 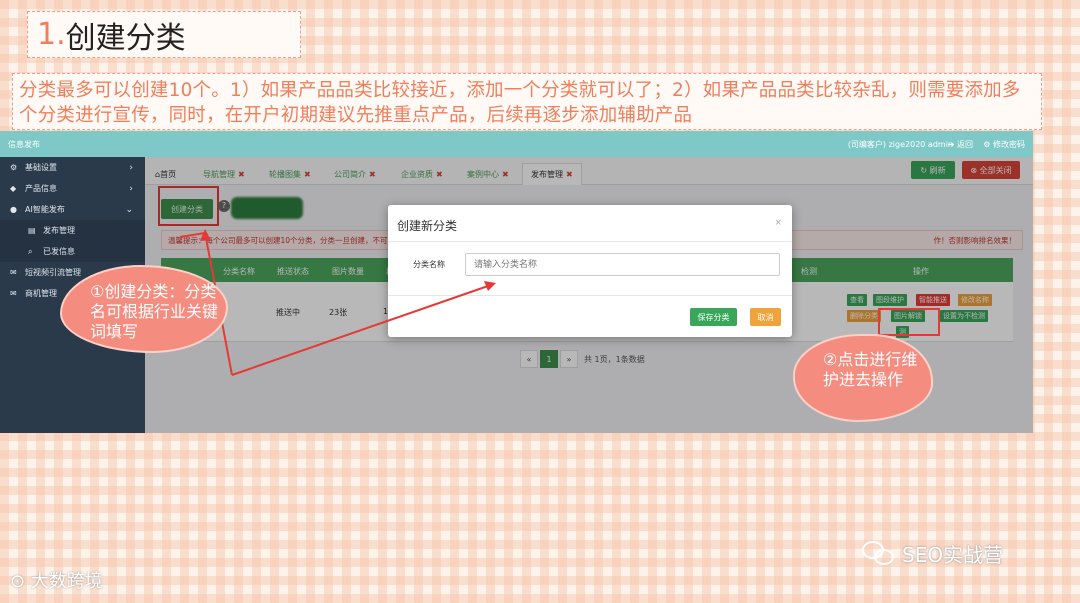 I want to click on footer-left-text: 大数跨境, so click(x=66, y=581).